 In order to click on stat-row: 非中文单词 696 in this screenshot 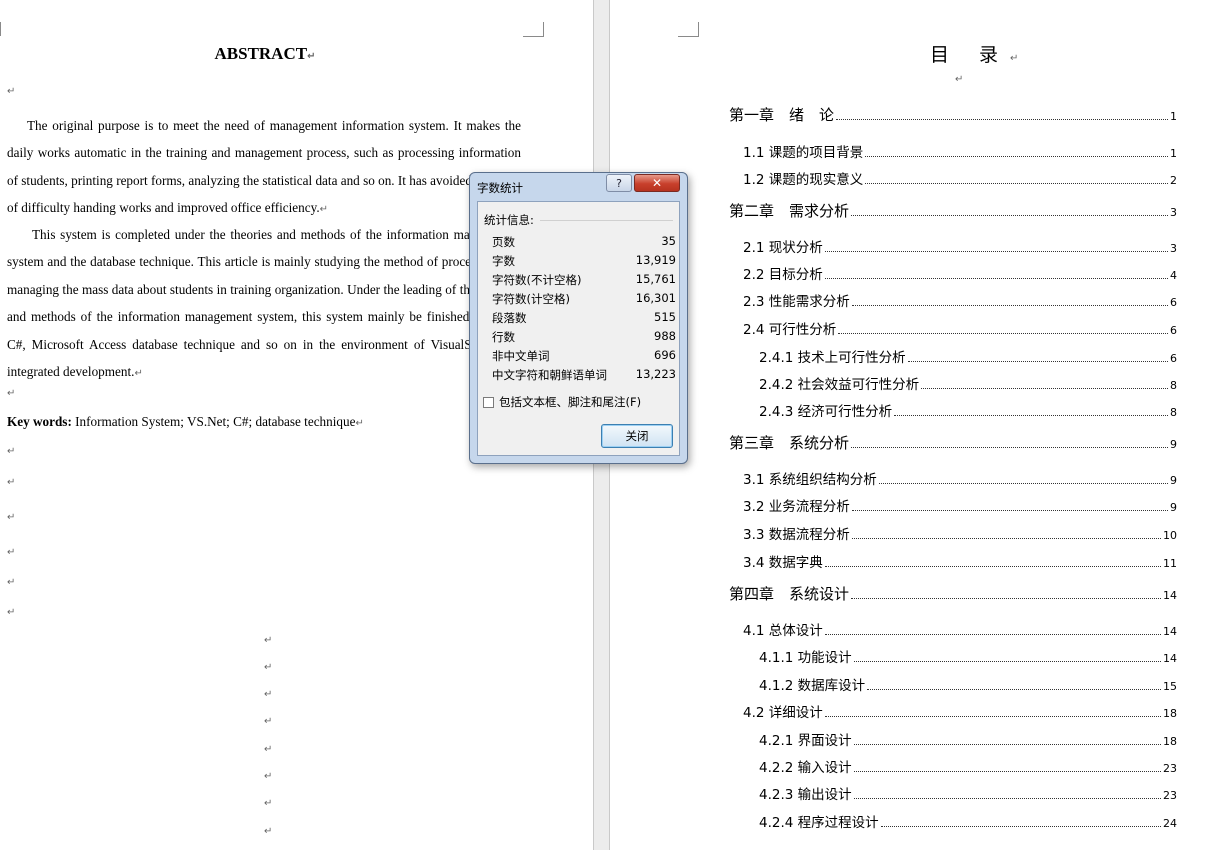, I will do `click(584, 356)`.